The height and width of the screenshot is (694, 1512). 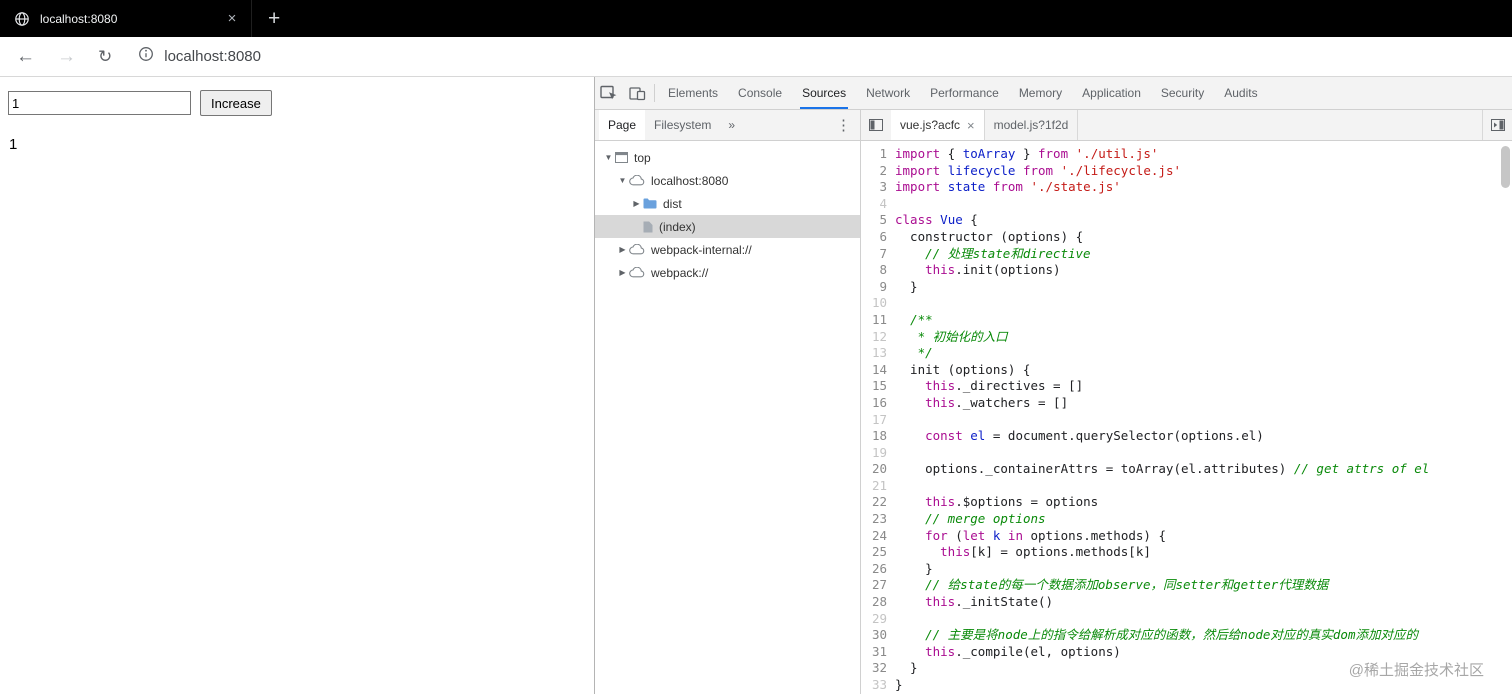 What do you see at coordinates (874, 420) in the screenshot?
I see `line-number: 17` at bounding box center [874, 420].